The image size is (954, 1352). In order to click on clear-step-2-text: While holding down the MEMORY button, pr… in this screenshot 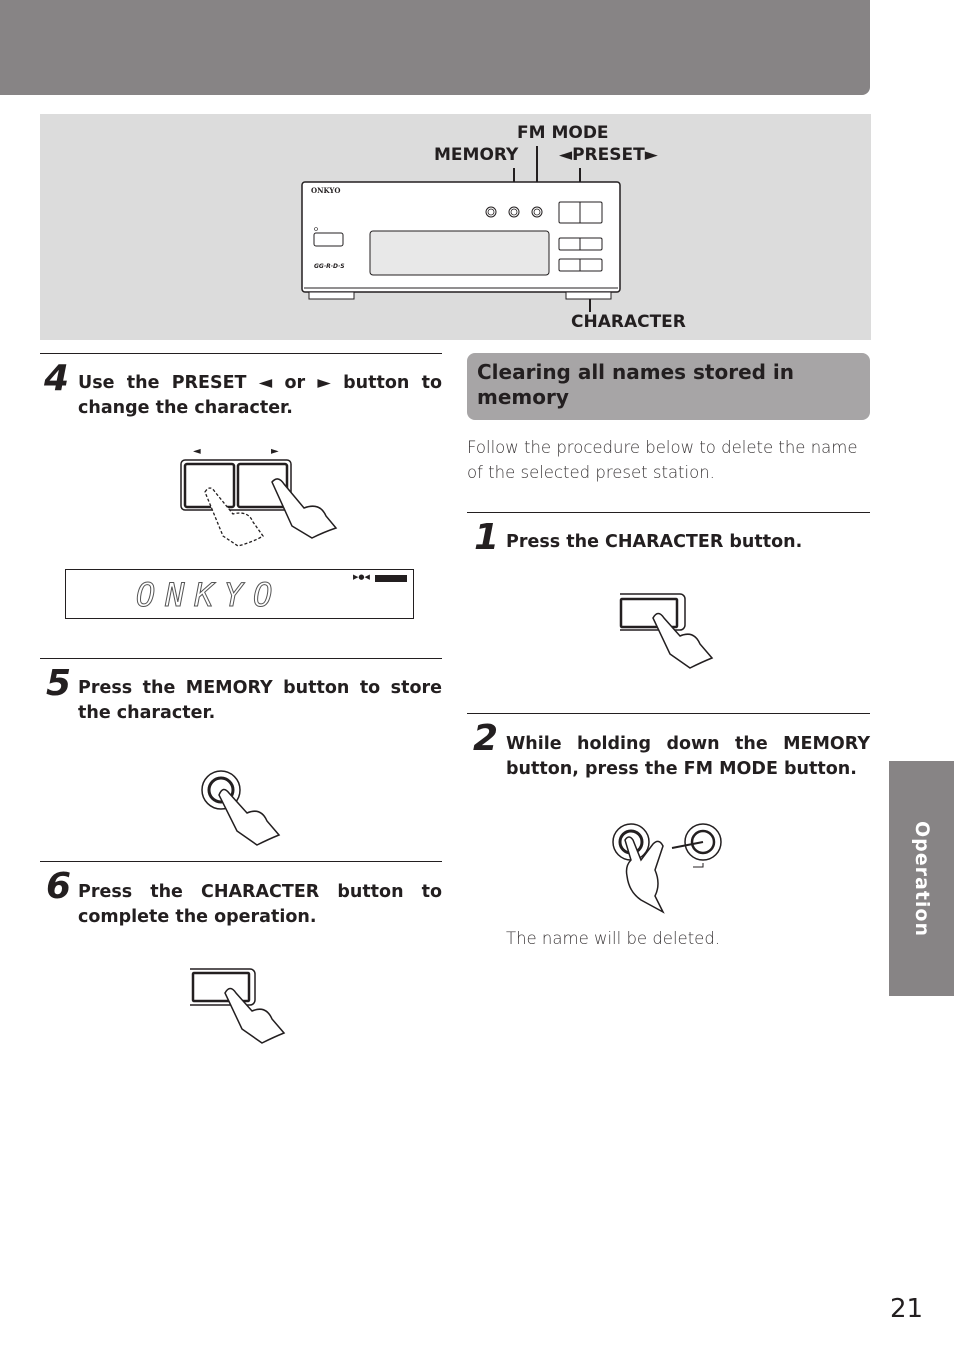, I will do `click(688, 756)`.